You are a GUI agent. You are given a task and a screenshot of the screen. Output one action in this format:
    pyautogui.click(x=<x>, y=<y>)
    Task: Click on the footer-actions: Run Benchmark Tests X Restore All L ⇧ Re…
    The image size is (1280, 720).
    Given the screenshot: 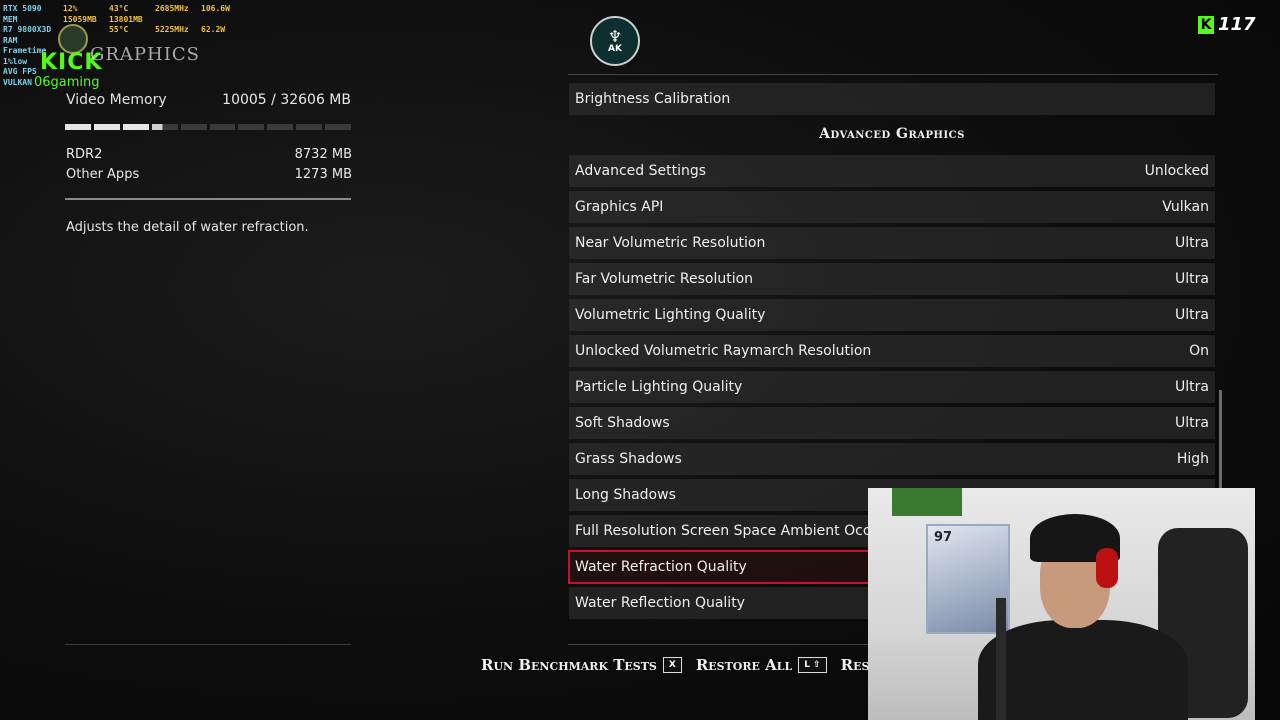 What is the action you would take?
    pyautogui.click(x=704, y=665)
    